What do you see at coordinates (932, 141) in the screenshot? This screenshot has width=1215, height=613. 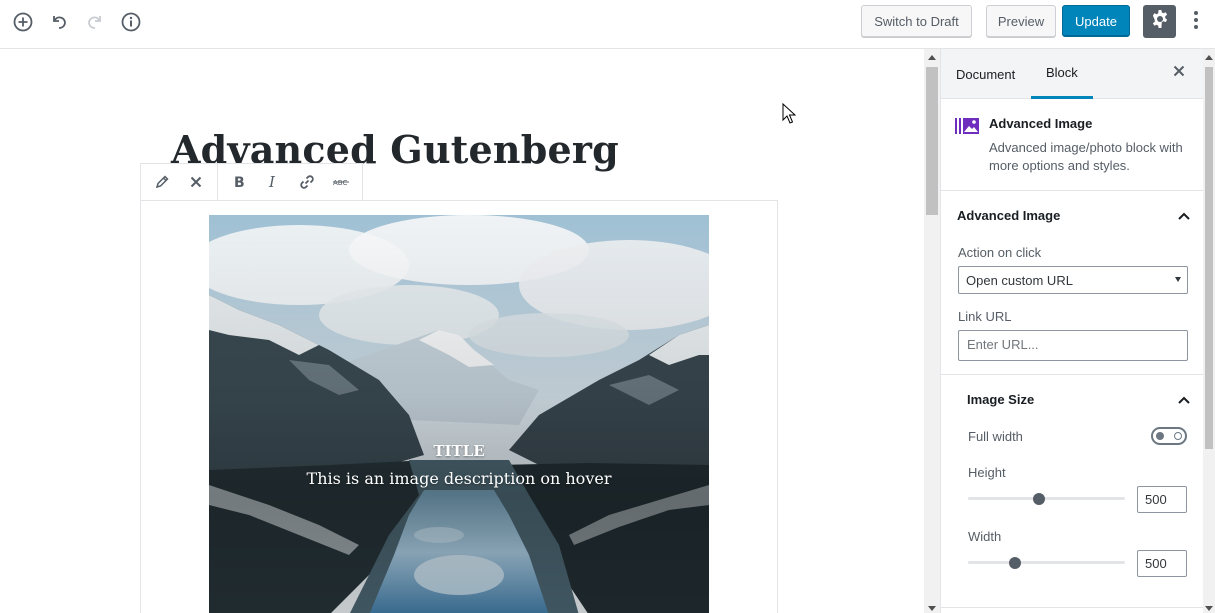 I see `editor-scrollbar-thumb` at bounding box center [932, 141].